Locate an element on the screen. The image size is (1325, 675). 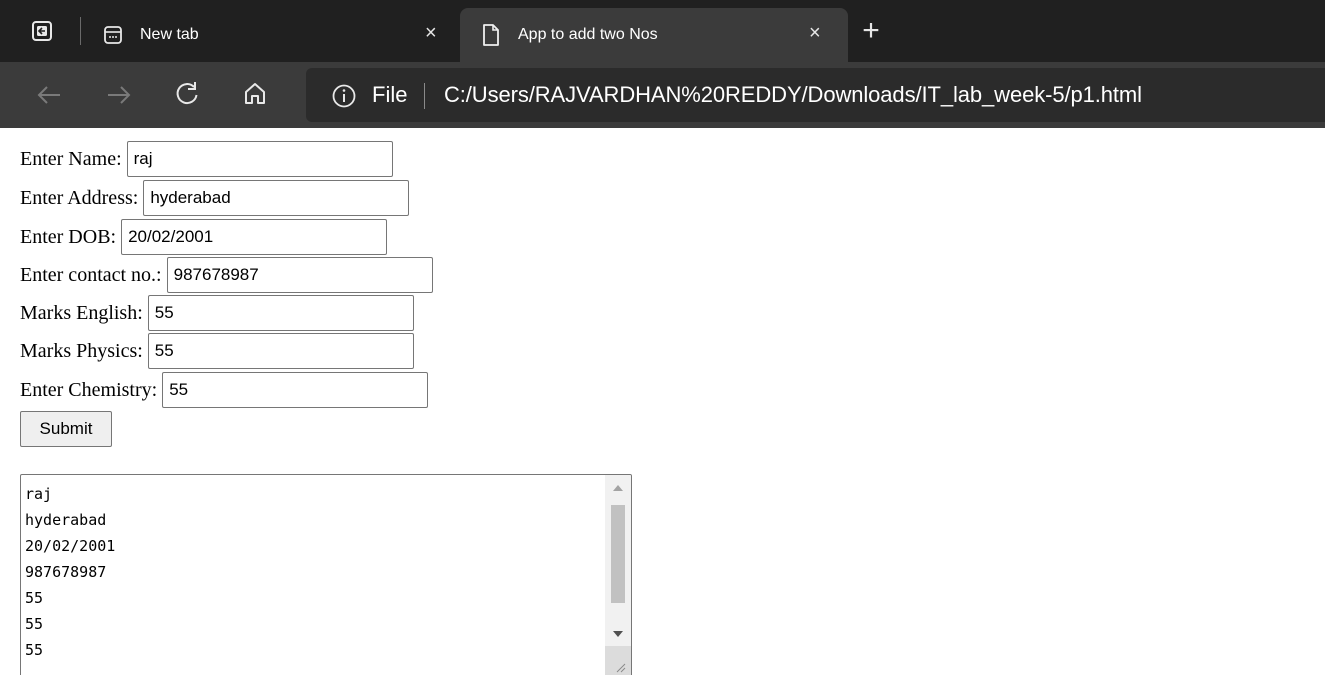
physics-marks-row: Marks Physics: is located at coordinates (217, 351).